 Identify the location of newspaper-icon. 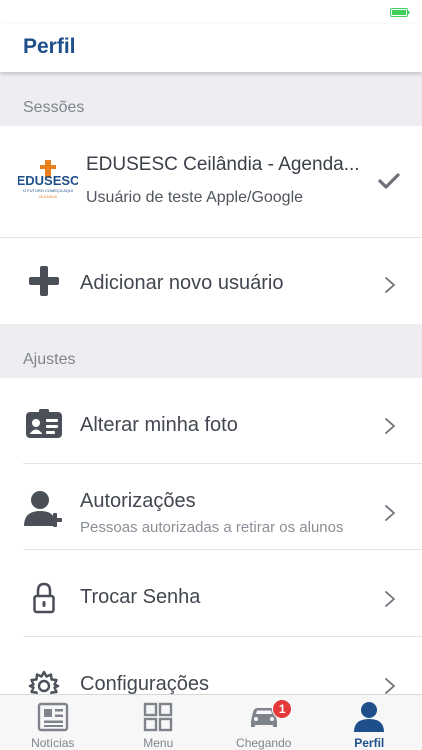
(52, 717).